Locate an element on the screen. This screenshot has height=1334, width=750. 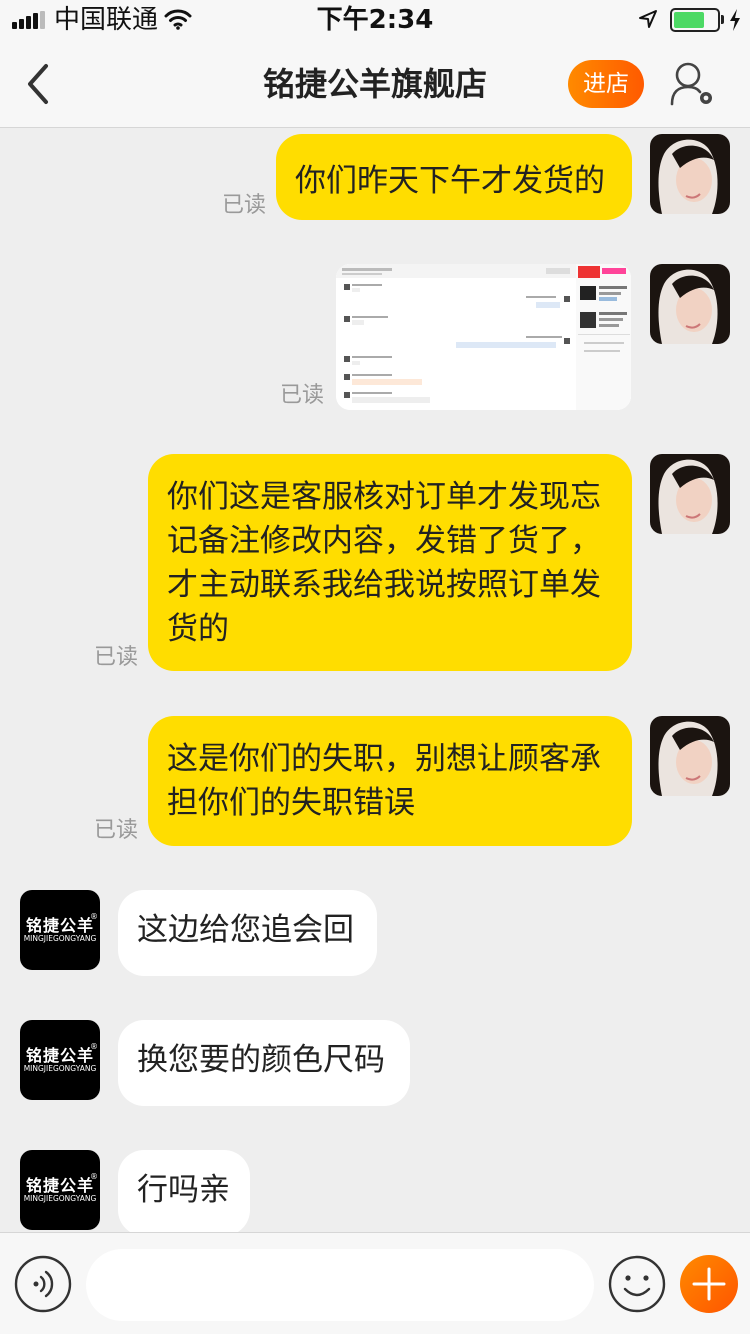
enter-store-button: 进店 is located at coordinates (606, 84).